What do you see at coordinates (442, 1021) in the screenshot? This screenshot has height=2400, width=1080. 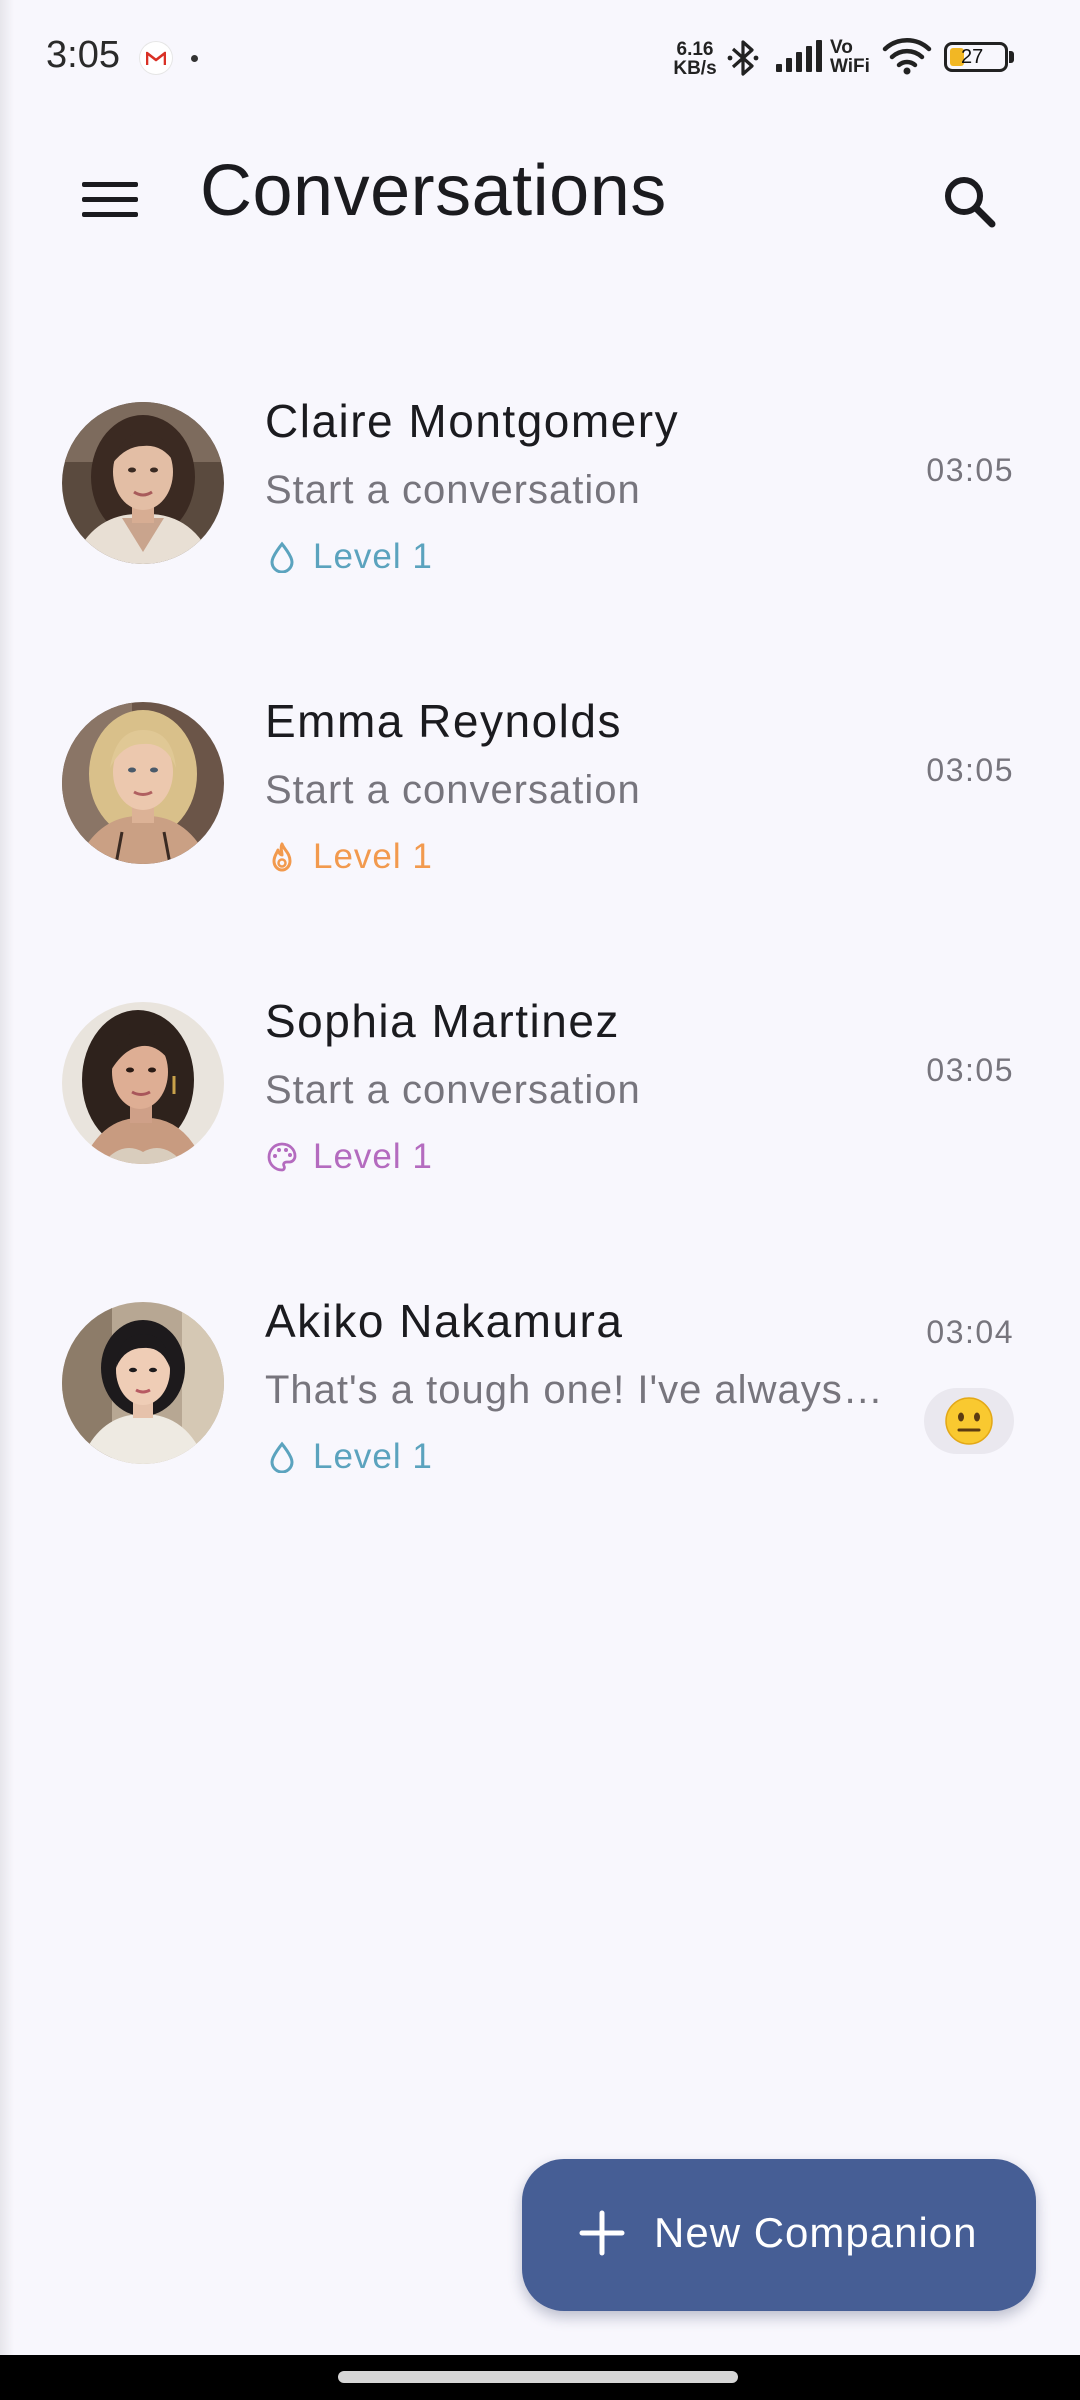 I see `contact-name: Sophia Martinez` at bounding box center [442, 1021].